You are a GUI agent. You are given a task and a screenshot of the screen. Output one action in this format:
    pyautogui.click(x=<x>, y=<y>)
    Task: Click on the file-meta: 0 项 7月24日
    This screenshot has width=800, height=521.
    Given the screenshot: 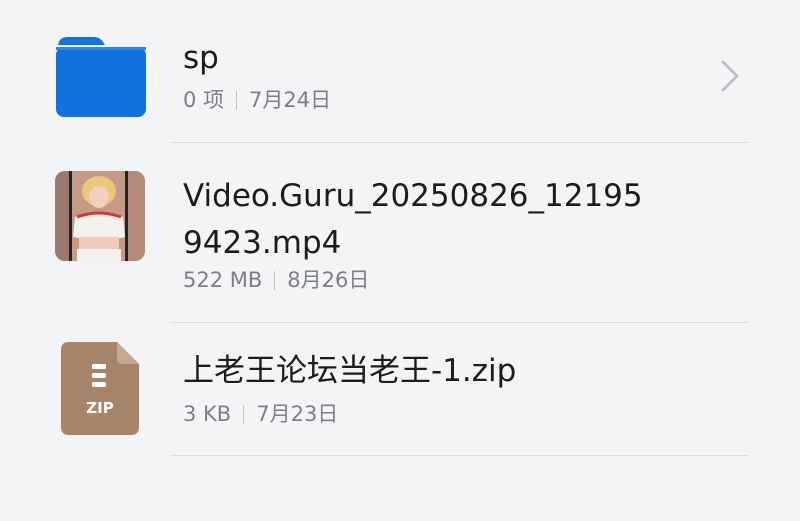 What is the action you would take?
    pyautogui.click(x=257, y=100)
    